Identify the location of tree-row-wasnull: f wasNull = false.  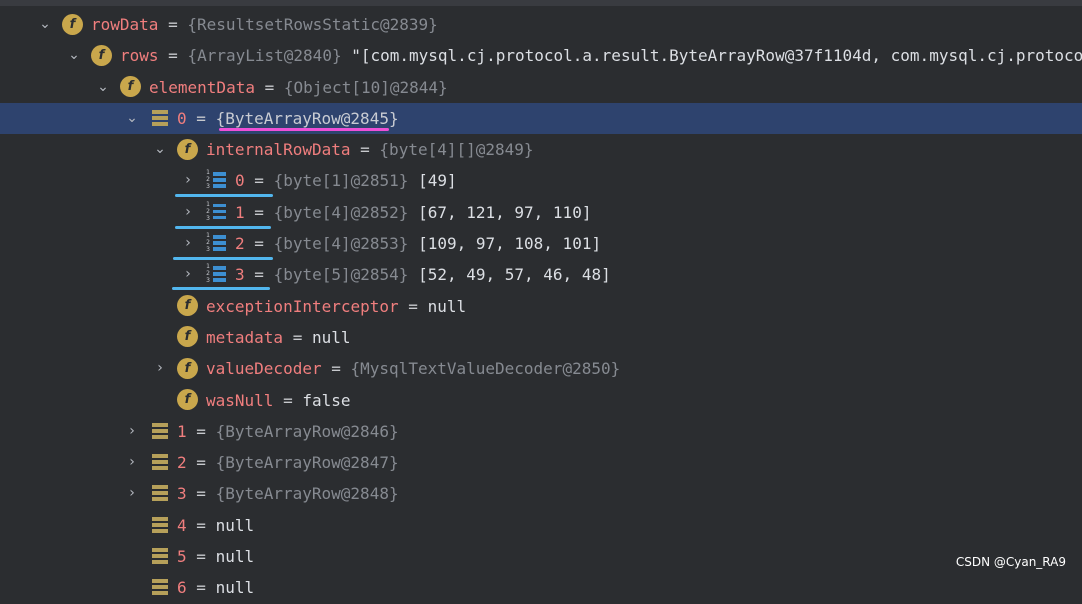
(541, 400).